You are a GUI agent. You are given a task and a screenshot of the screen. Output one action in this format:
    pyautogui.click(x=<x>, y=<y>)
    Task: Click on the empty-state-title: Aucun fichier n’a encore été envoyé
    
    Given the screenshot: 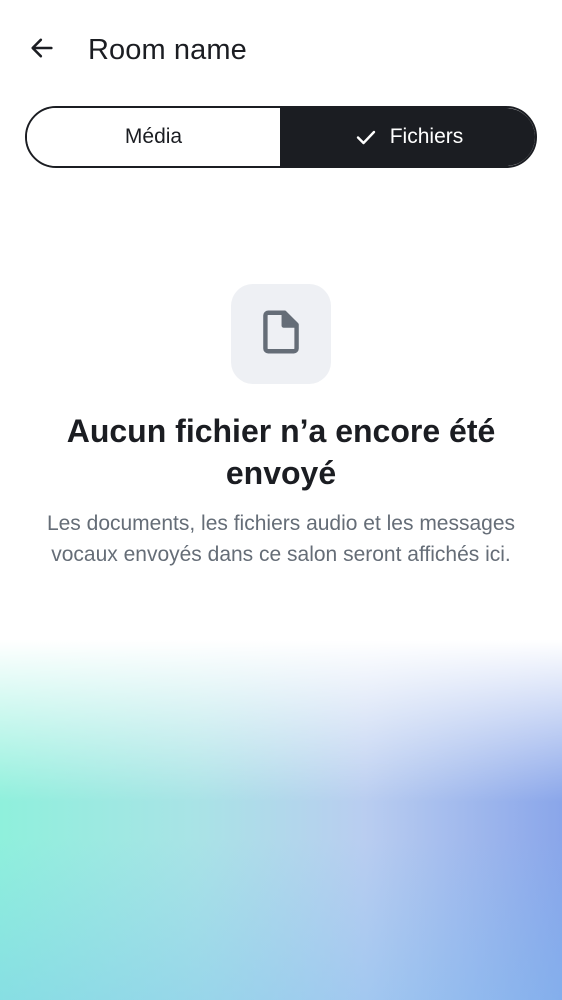 What is the action you would take?
    pyautogui.click(x=281, y=452)
    